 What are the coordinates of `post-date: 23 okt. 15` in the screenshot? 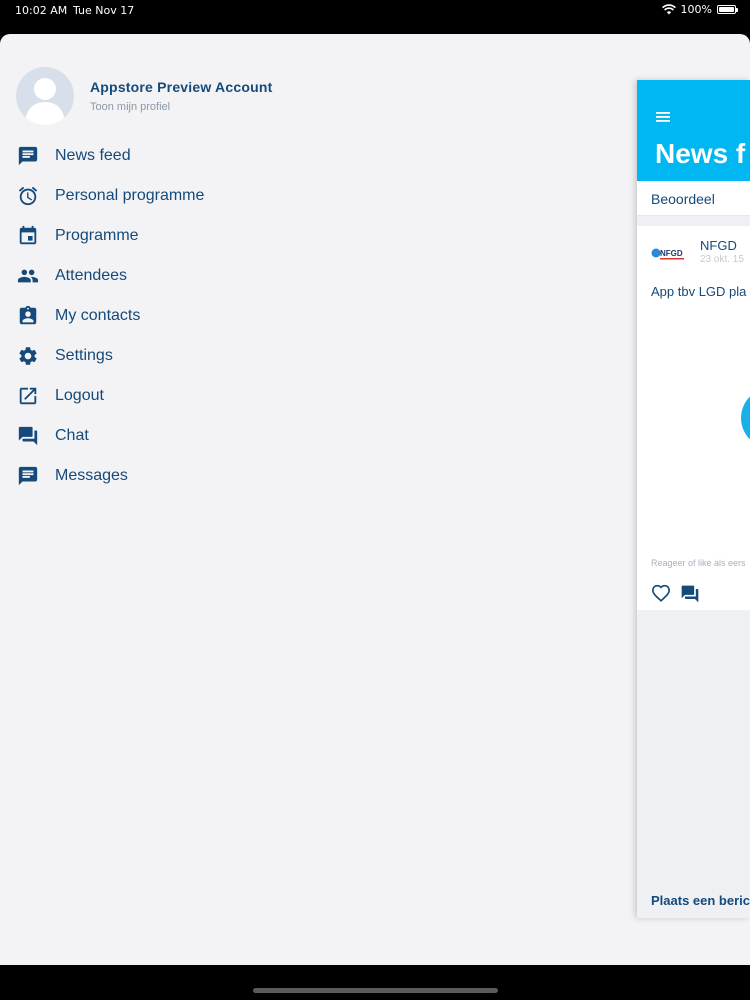 It's located at (722, 259).